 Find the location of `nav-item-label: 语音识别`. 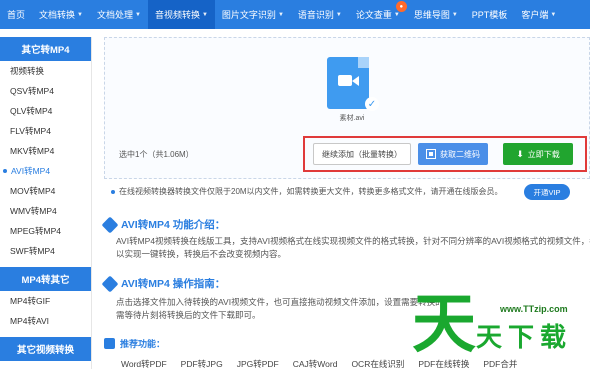

nav-item-label: 语音识别 is located at coordinates (315, 15).